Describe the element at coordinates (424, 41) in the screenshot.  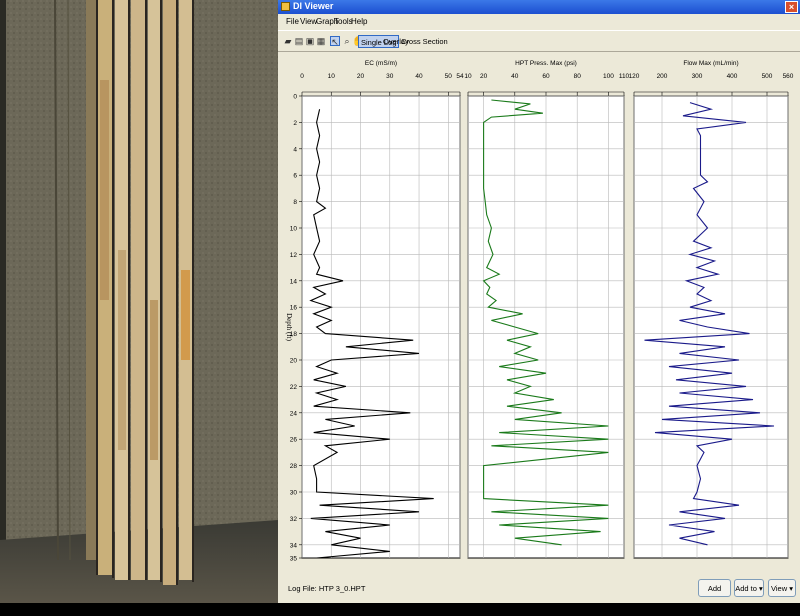
I see `cross-section-button: Cross Section` at that location.